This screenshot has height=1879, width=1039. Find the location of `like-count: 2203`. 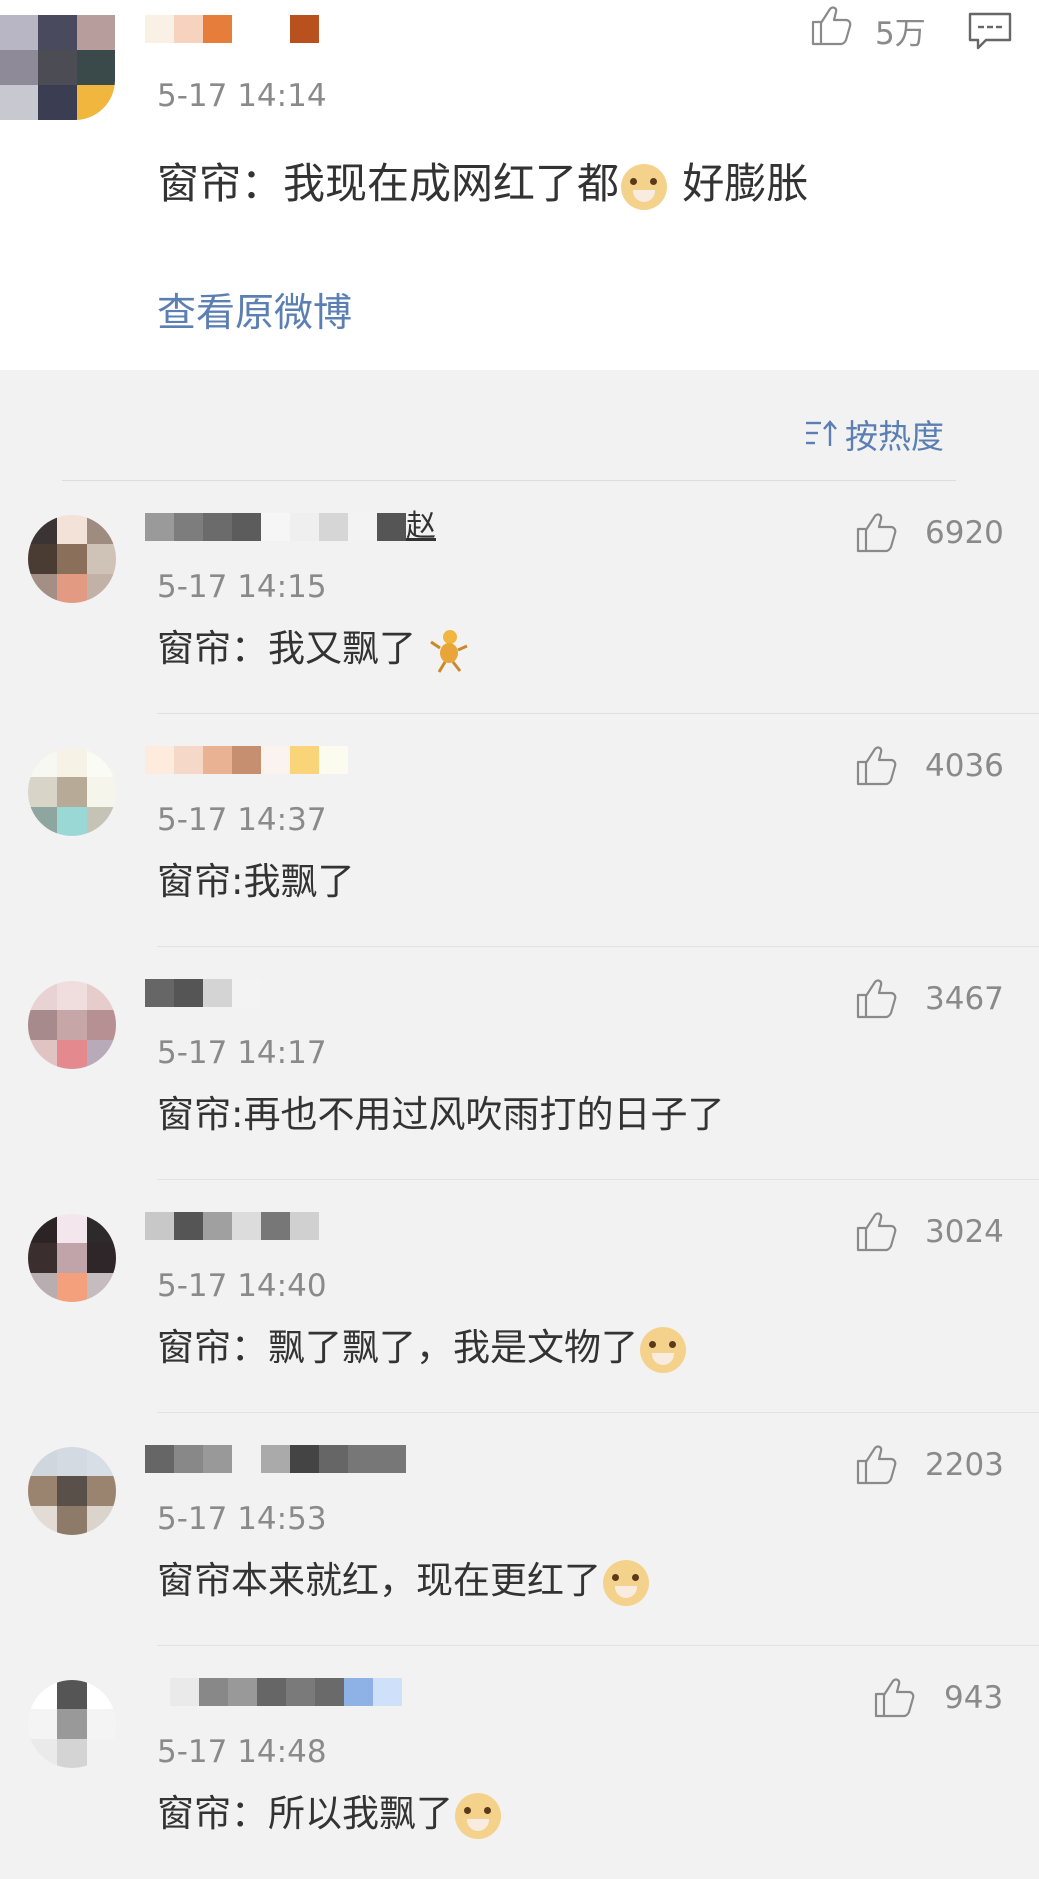

like-count: 2203 is located at coordinates (964, 1465).